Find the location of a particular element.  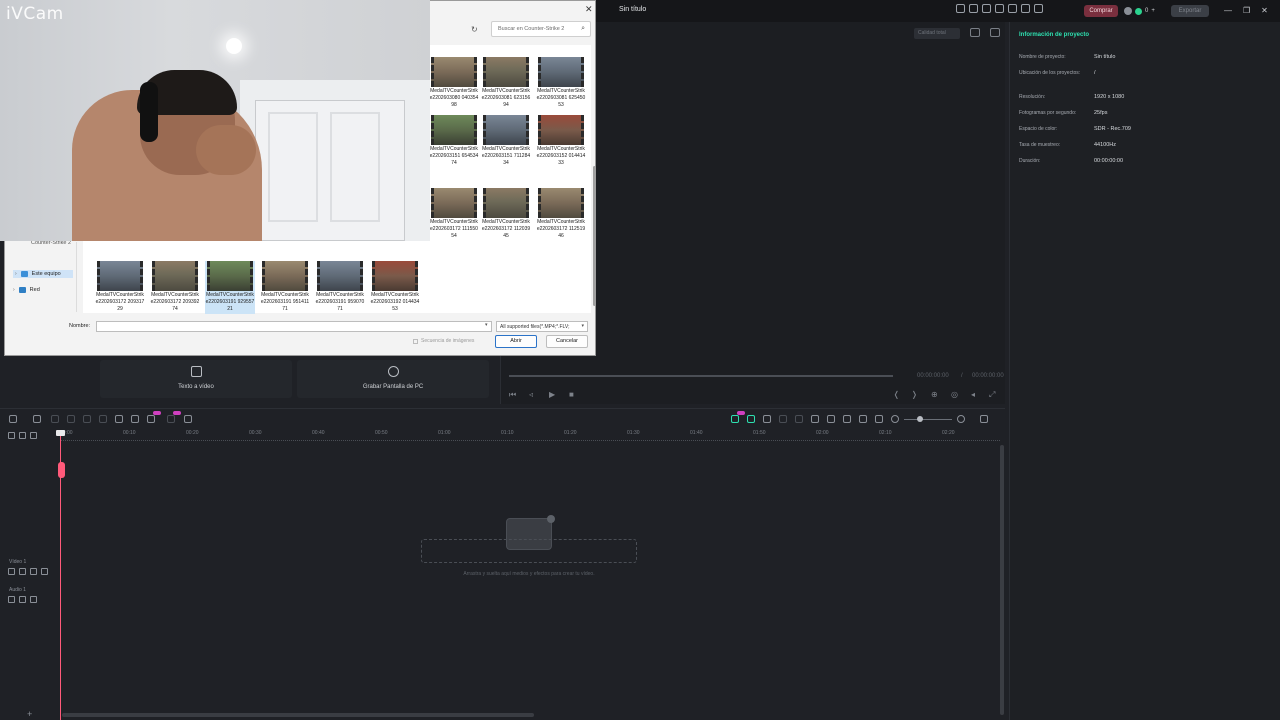

file-list-scrollbar is located at coordinates (594, 236).